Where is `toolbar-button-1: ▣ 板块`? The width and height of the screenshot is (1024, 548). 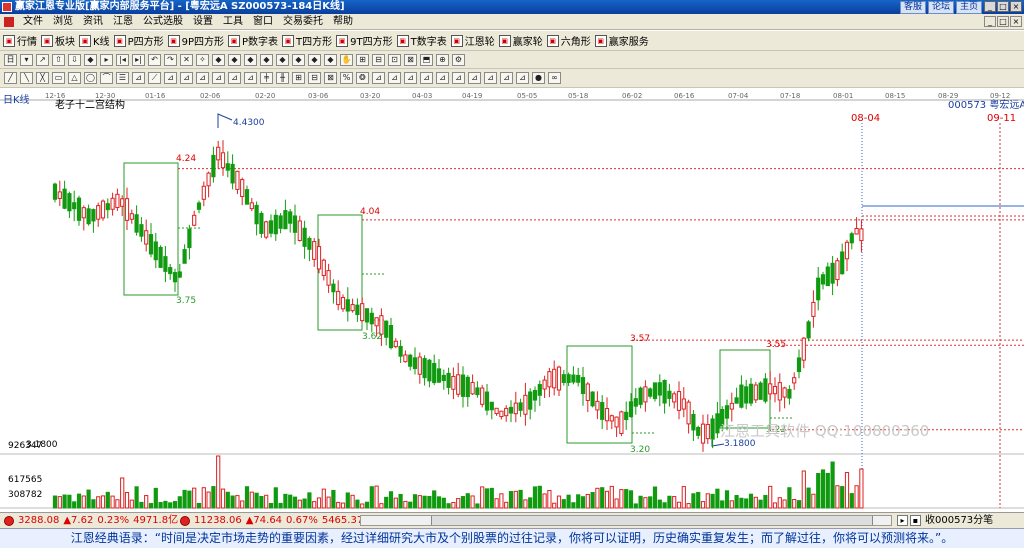 toolbar-button-1: ▣ 板块 is located at coordinates (58, 40).